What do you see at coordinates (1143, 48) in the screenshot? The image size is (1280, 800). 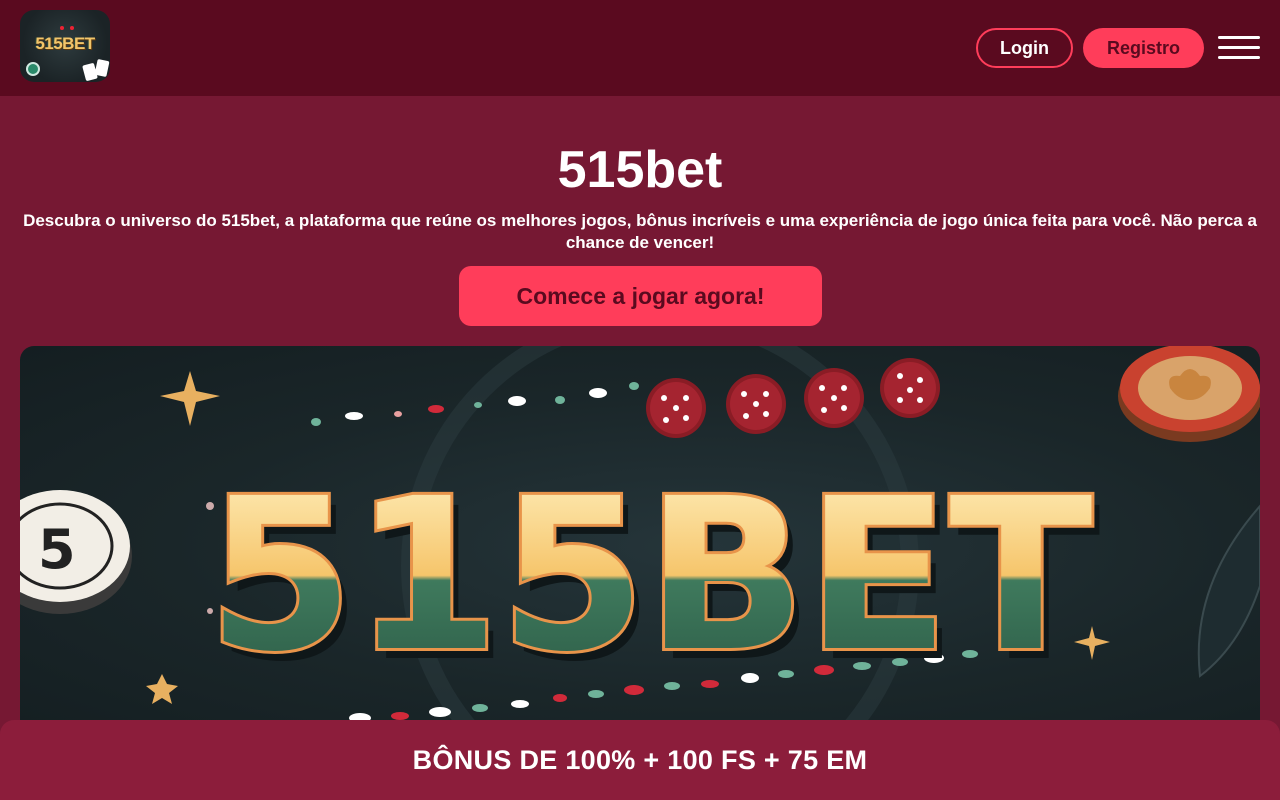 I see `register-button: Registro` at bounding box center [1143, 48].